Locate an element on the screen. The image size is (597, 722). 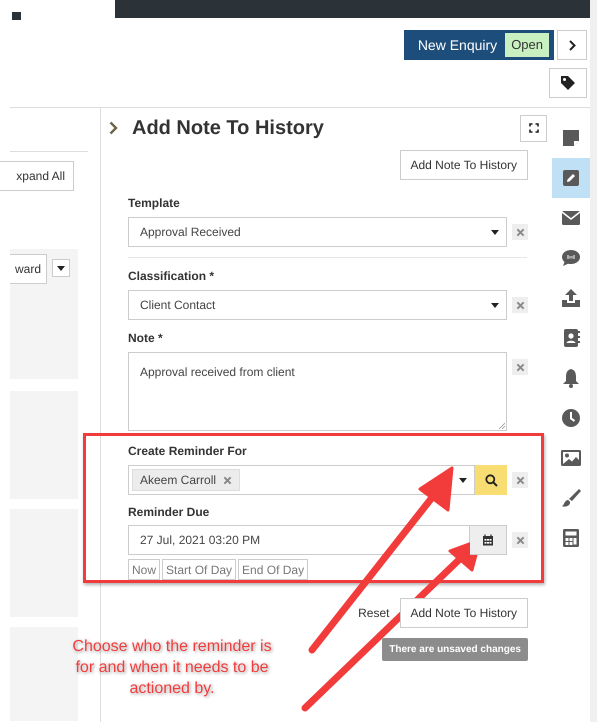
quick-date-button: Now is located at coordinates (144, 569).